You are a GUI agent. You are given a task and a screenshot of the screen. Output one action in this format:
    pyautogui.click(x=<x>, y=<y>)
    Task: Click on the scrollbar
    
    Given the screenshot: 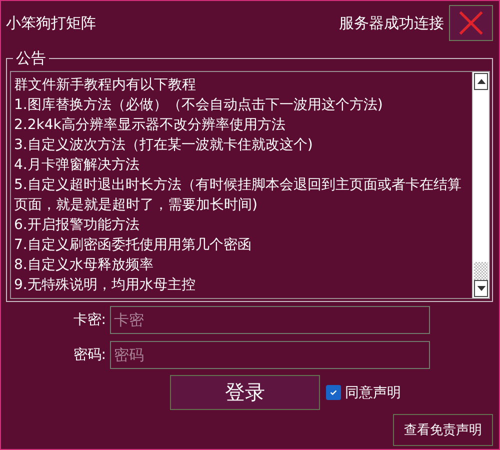 What is the action you would take?
    pyautogui.click(x=480, y=185)
    